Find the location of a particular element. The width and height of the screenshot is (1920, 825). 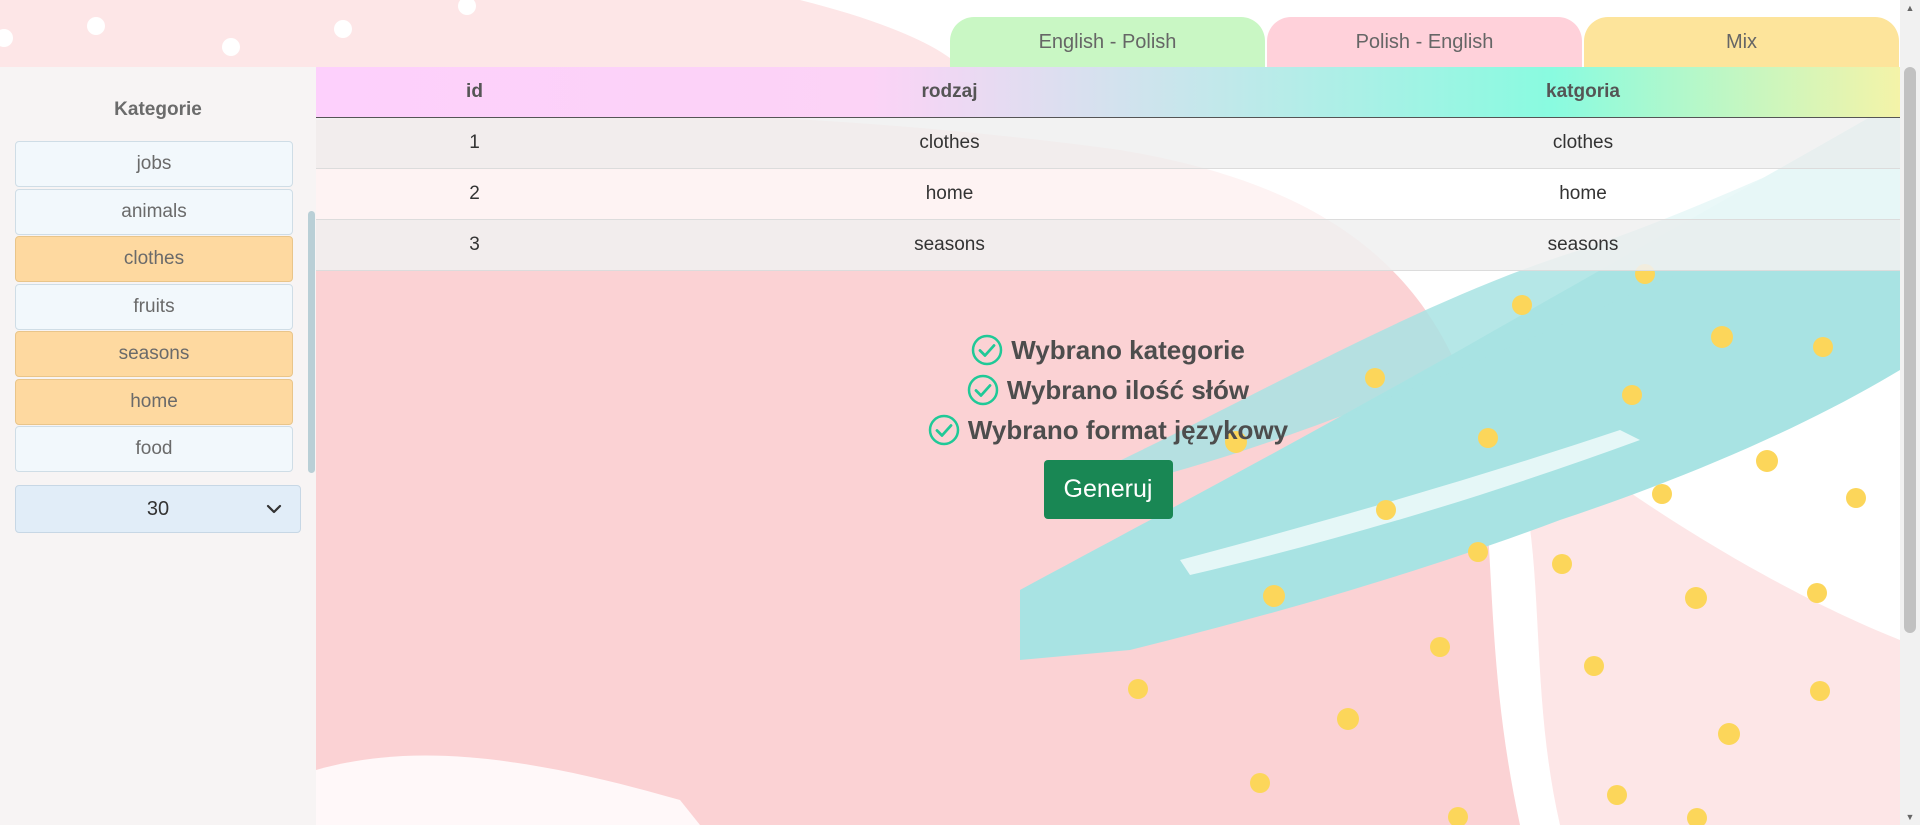

cell-rodzaj: seasons is located at coordinates (949, 244).